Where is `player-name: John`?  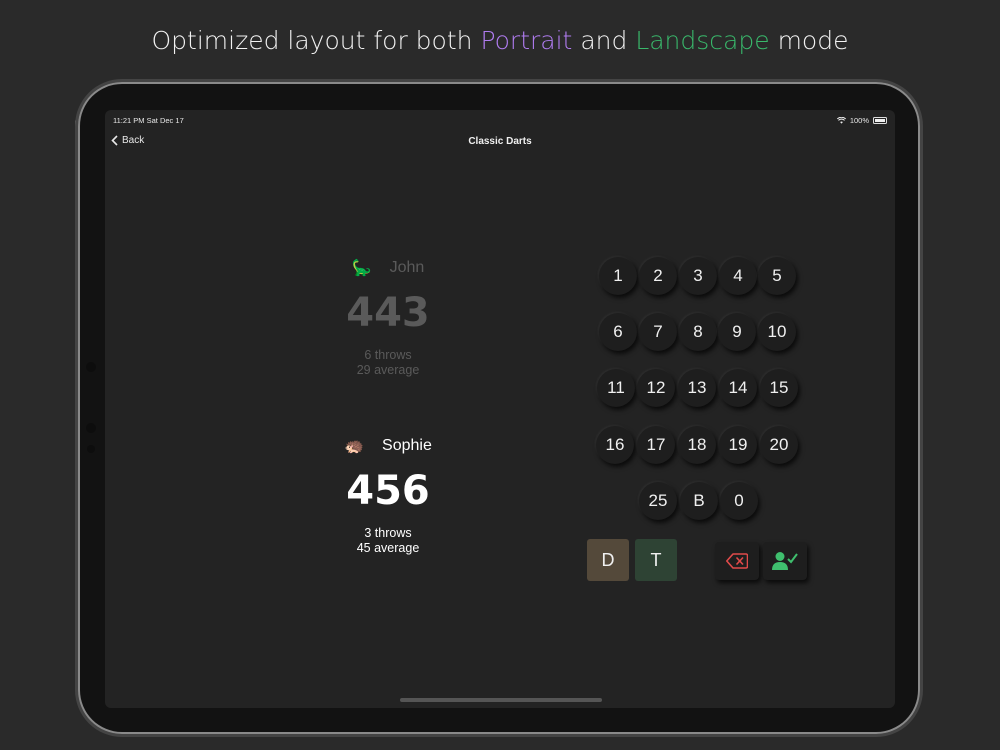
player-name: John is located at coordinates (407, 267).